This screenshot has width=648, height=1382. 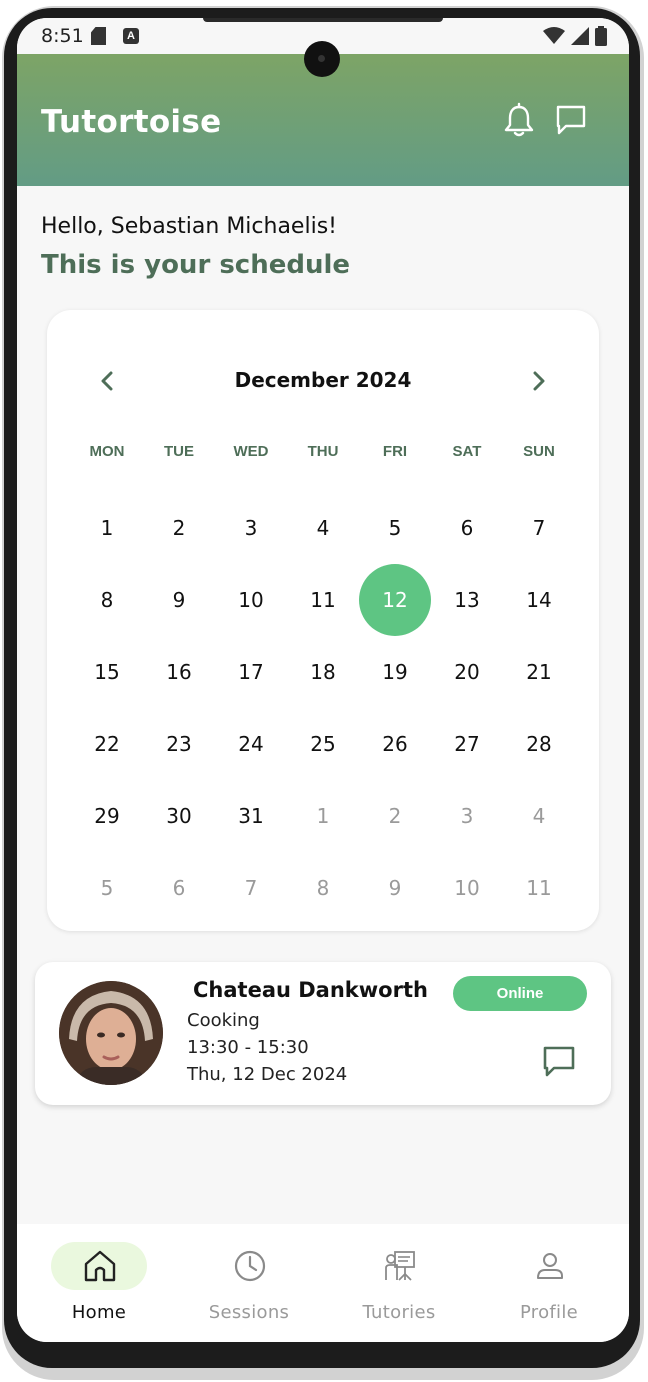 I want to click on app-title: Tutortoise, so click(x=131, y=122).